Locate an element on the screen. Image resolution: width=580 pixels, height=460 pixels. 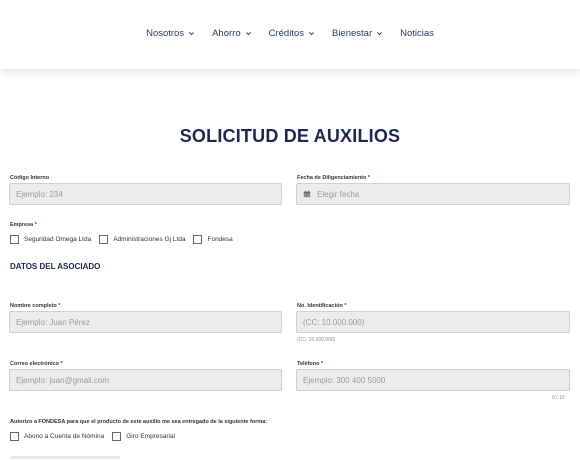
correo-label: Correo electrónico * is located at coordinates (36, 364).